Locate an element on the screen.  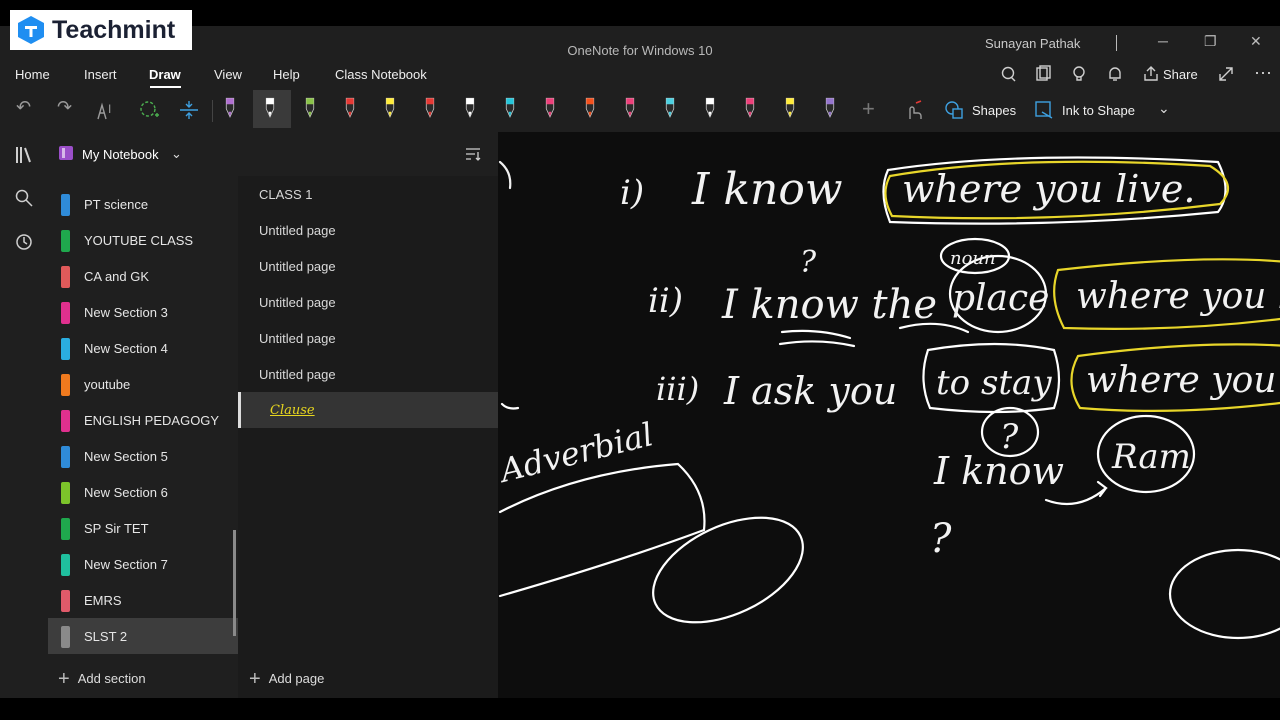
section-item: PT science is located at coordinates (143, 204).